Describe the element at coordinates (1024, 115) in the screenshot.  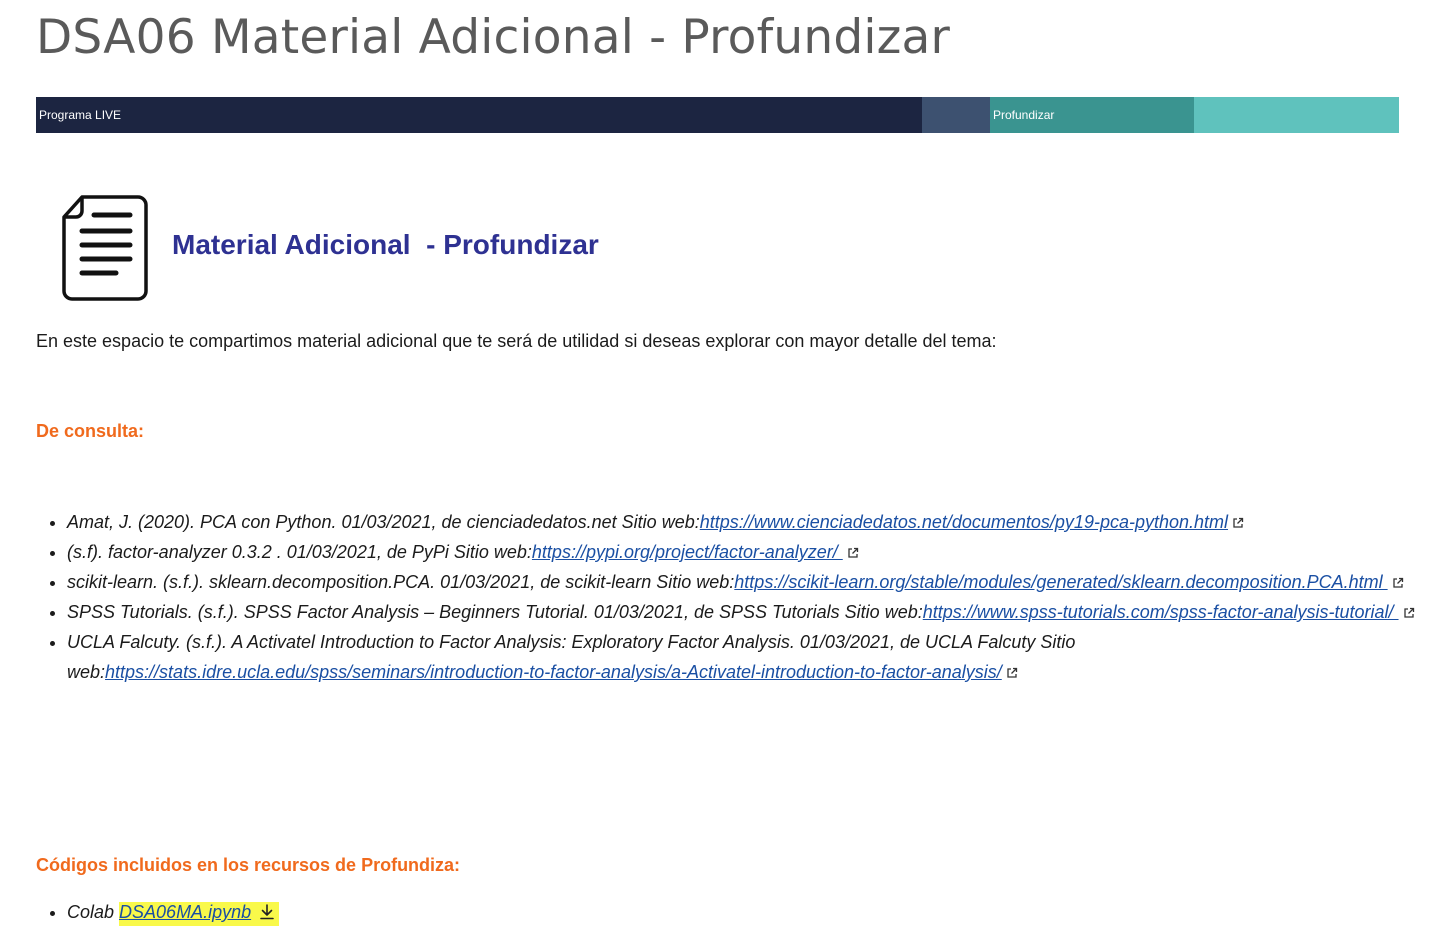
I see `progress-segment-label: Profundizar` at that location.